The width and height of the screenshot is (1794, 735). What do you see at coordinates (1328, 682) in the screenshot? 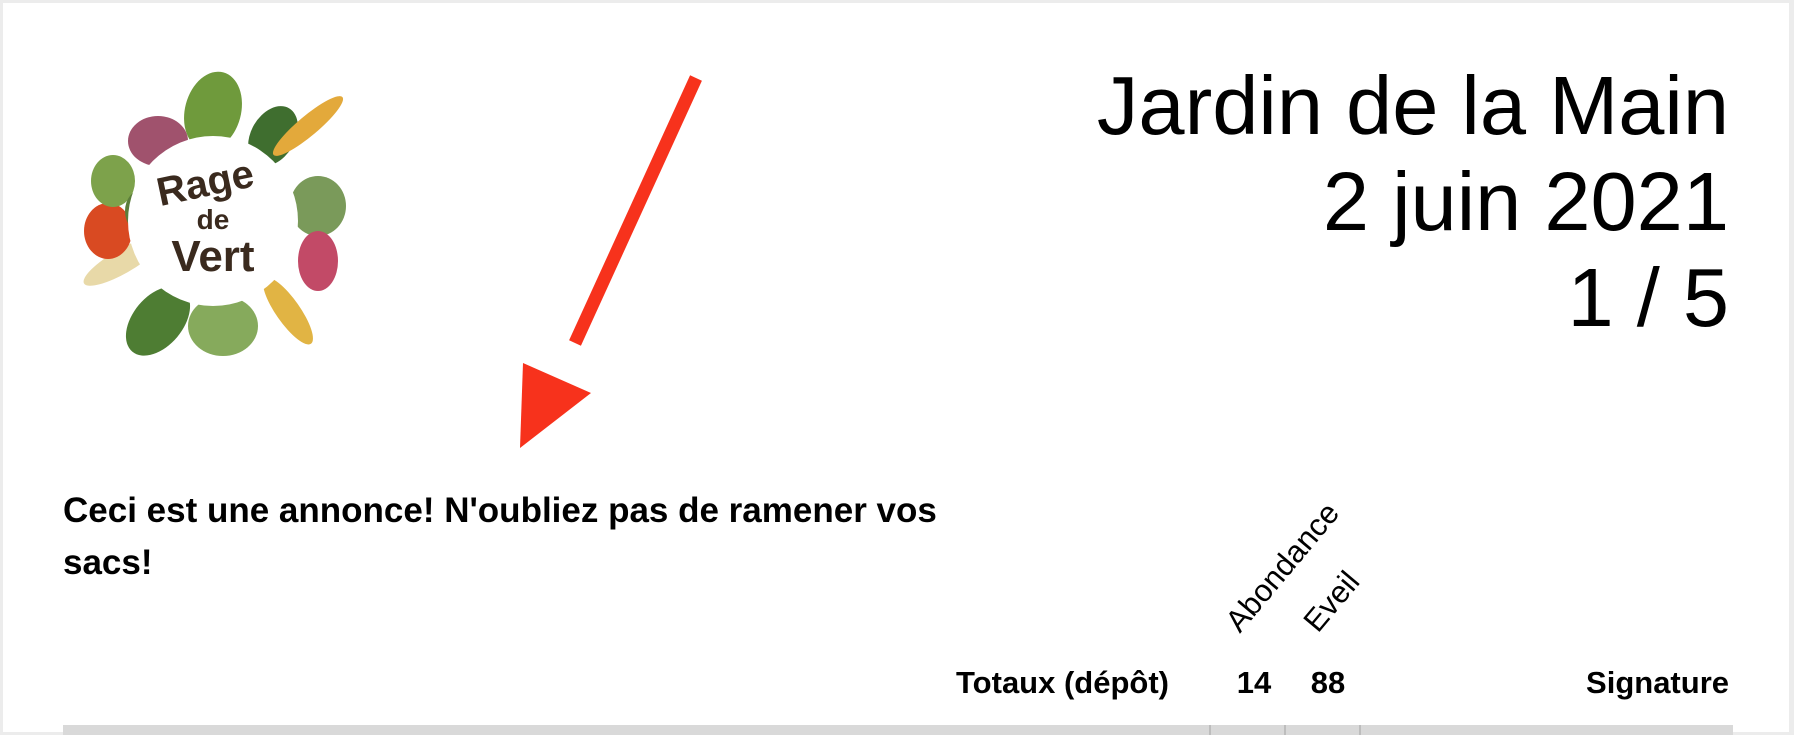
I see `total-eveil: 88` at bounding box center [1328, 682].